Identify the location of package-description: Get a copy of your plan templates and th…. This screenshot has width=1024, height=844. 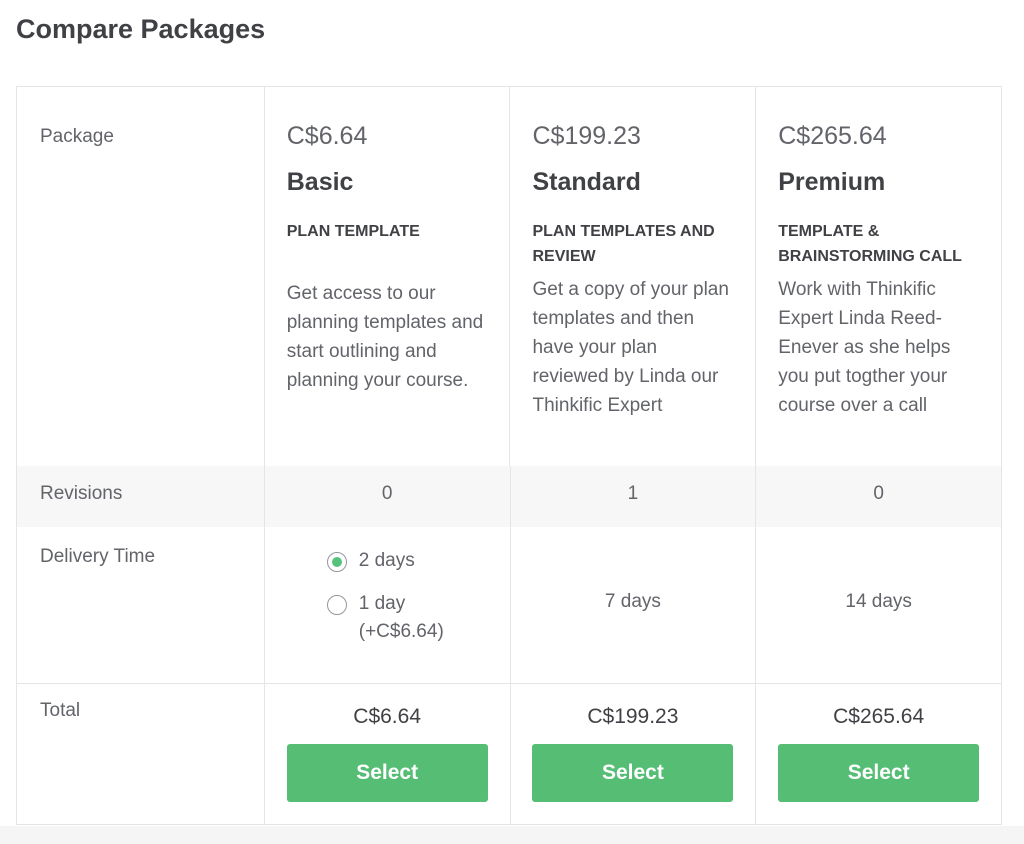
(630, 347).